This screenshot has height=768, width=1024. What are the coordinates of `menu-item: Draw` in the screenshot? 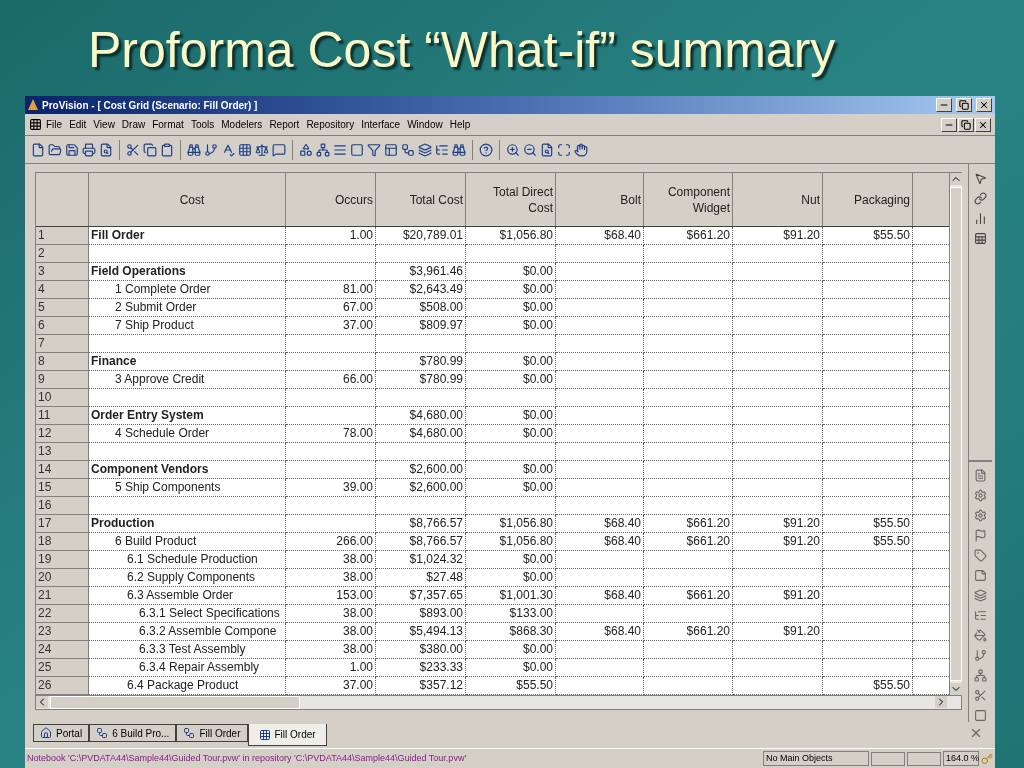 It's located at (133, 124).